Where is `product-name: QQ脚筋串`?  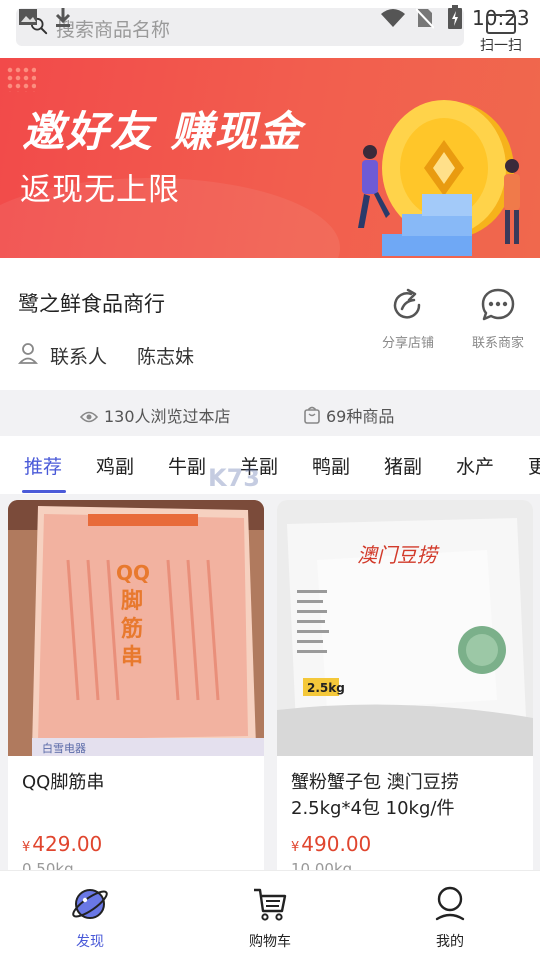
product-name: QQ脚筋串 is located at coordinates (63, 782).